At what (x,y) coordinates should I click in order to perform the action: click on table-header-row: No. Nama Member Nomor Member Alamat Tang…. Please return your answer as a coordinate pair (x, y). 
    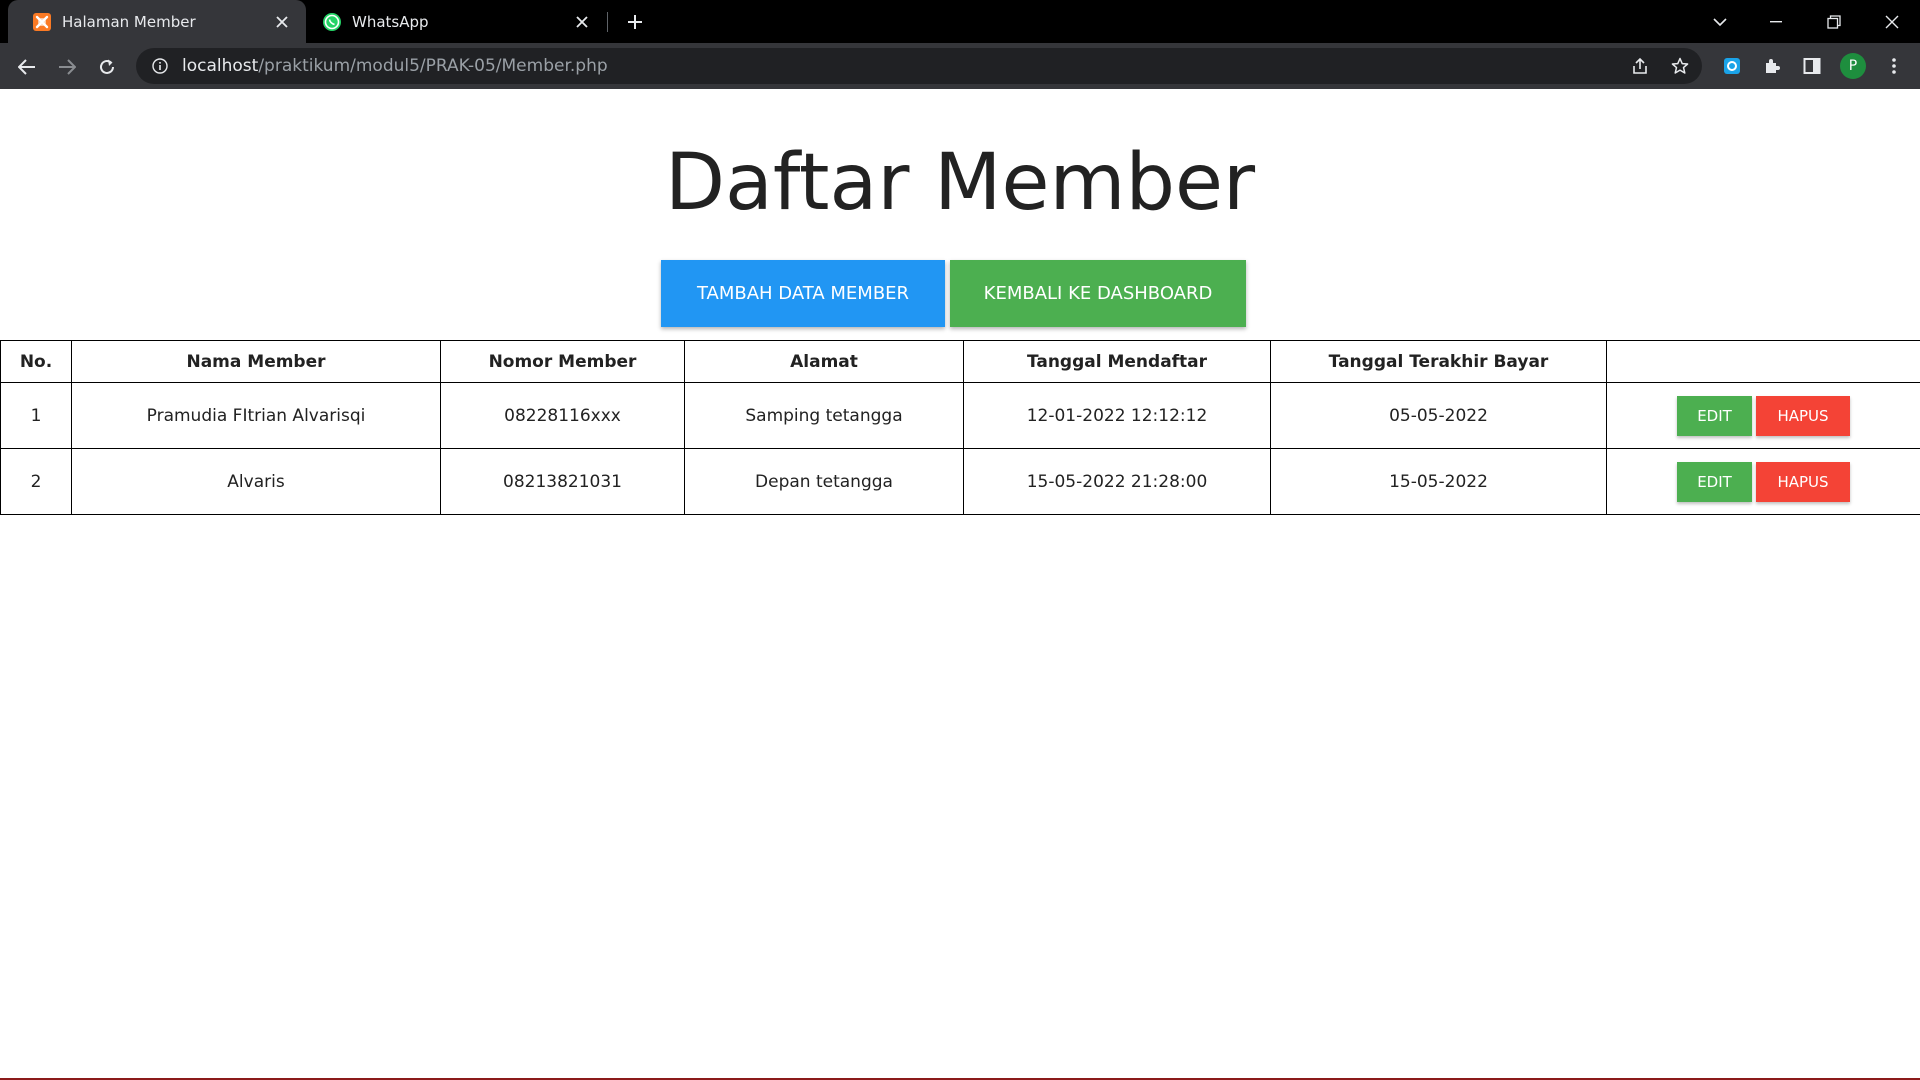
    Looking at the image, I should click on (960, 361).